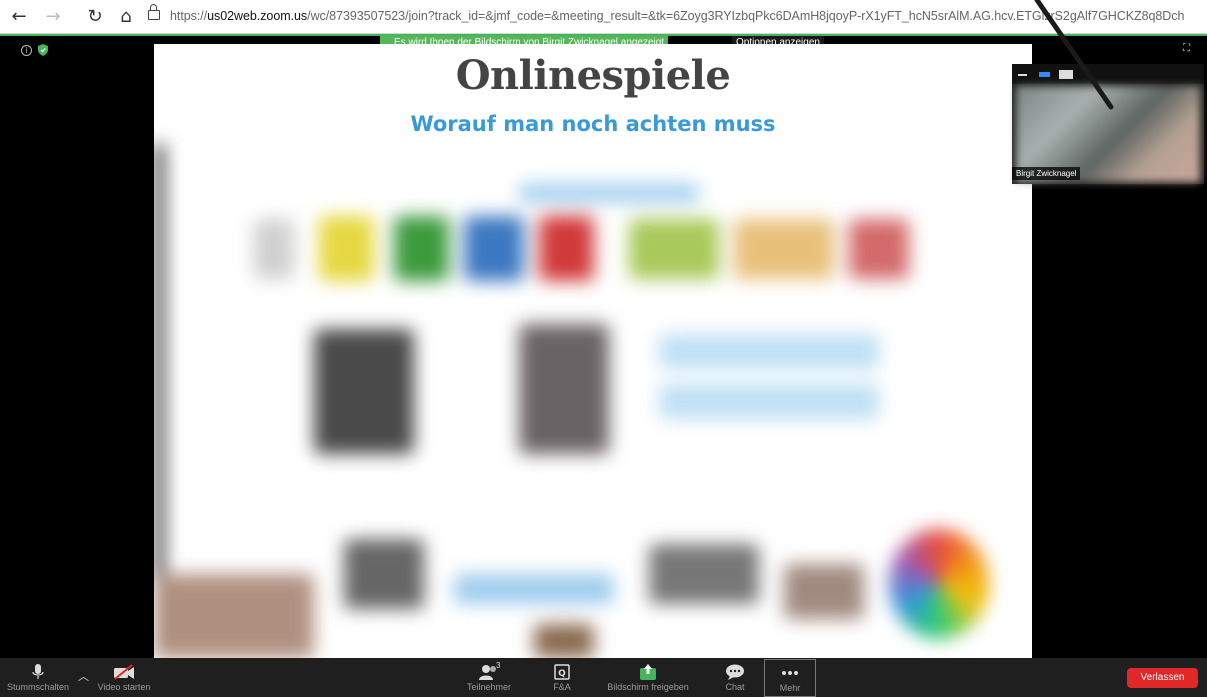 The height and width of the screenshot is (697, 1207). I want to click on url-prefix: https://, so click(189, 16).